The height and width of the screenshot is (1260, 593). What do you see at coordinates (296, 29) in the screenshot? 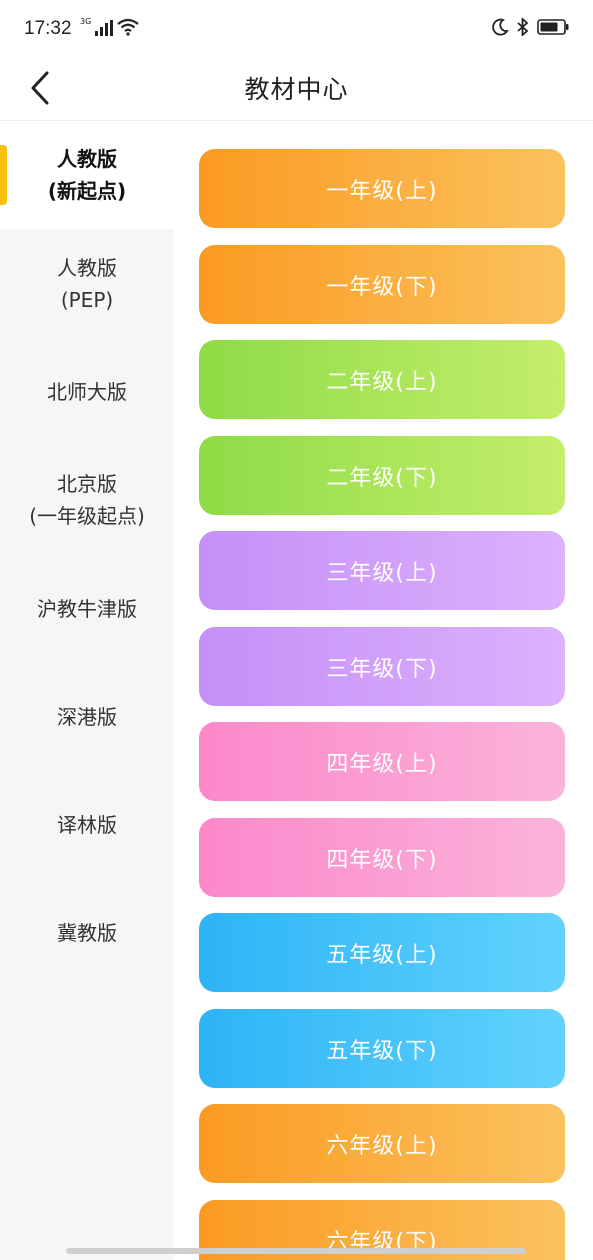
I see `status-bar: 17:32 3G` at bounding box center [296, 29].